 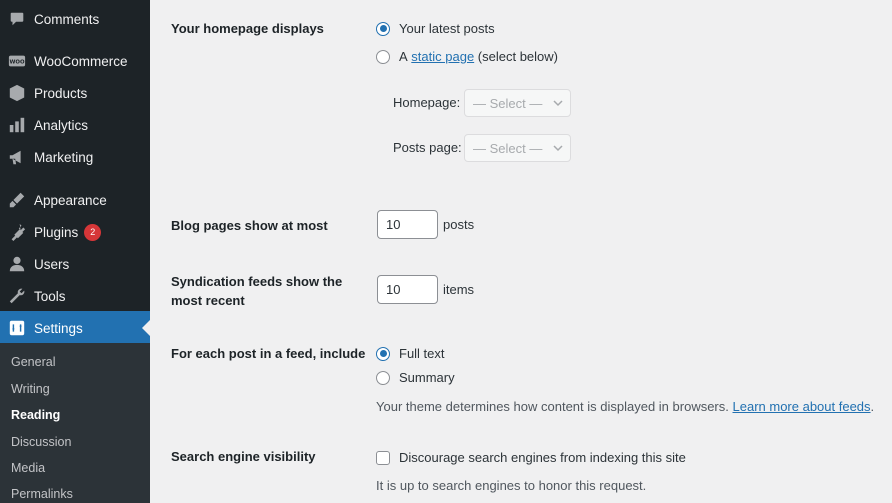 What do you see at coordinates (407, 289) in the screenshot?
I see `syndication-input: 10` at bounding box center [407, 289].